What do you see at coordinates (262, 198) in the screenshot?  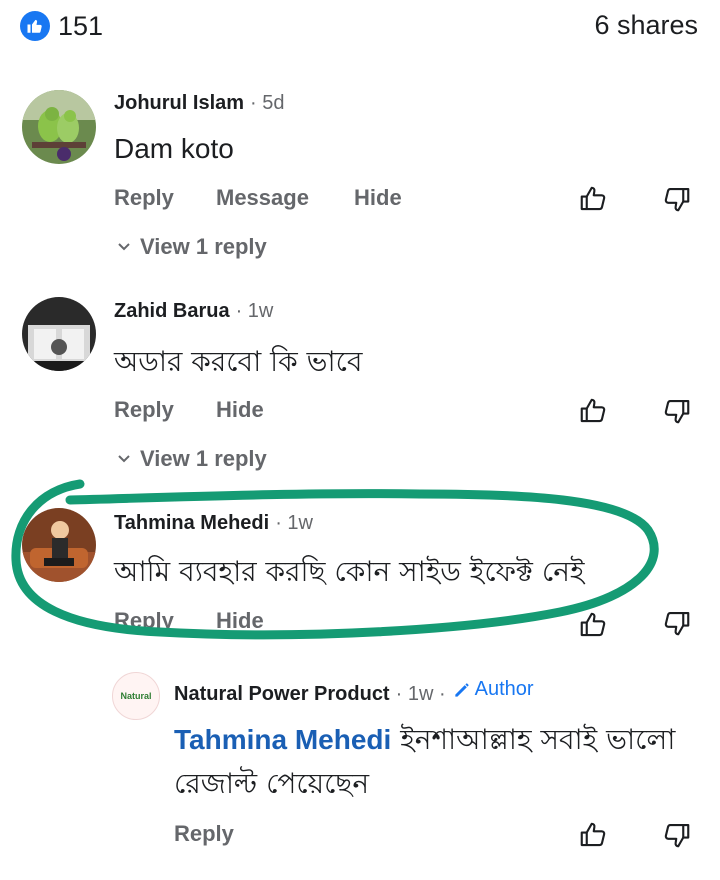 I see `message-button: Message` at bounding box center [262, 198].